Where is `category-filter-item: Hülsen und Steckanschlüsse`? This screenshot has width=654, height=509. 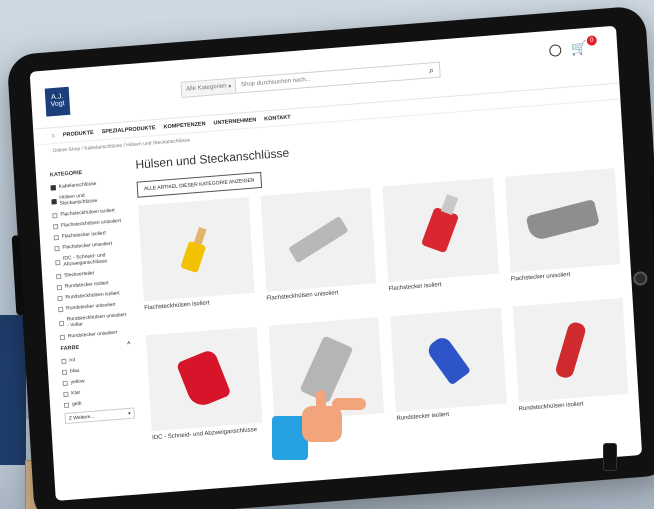 category-filter-item: Hülsen und Steckanschlüsse is located at coordinates (86, 198).